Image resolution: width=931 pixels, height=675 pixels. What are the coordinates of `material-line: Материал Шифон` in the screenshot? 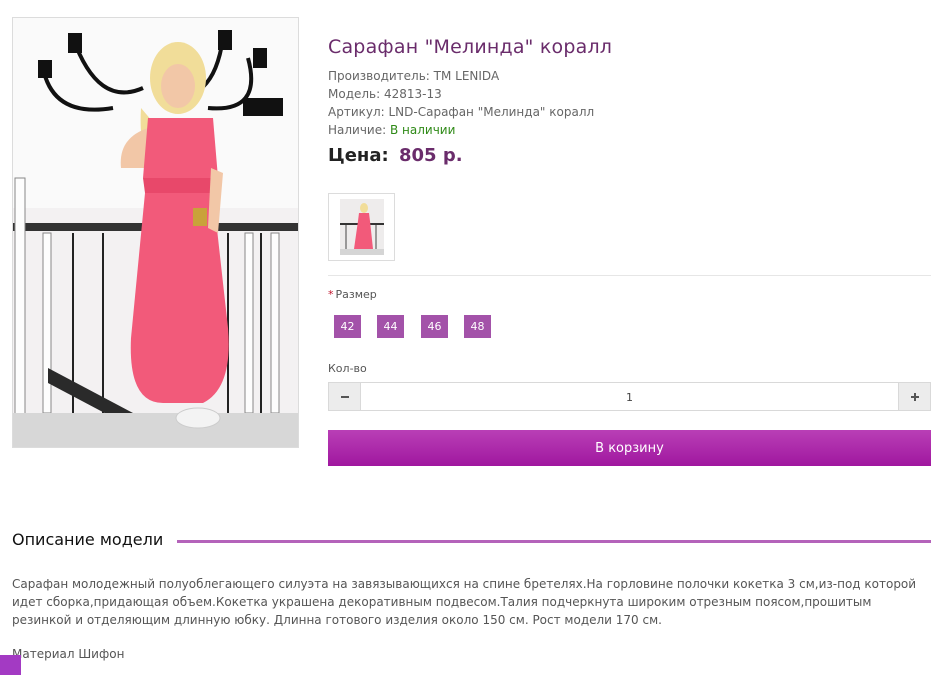 It's located at (68, 654).